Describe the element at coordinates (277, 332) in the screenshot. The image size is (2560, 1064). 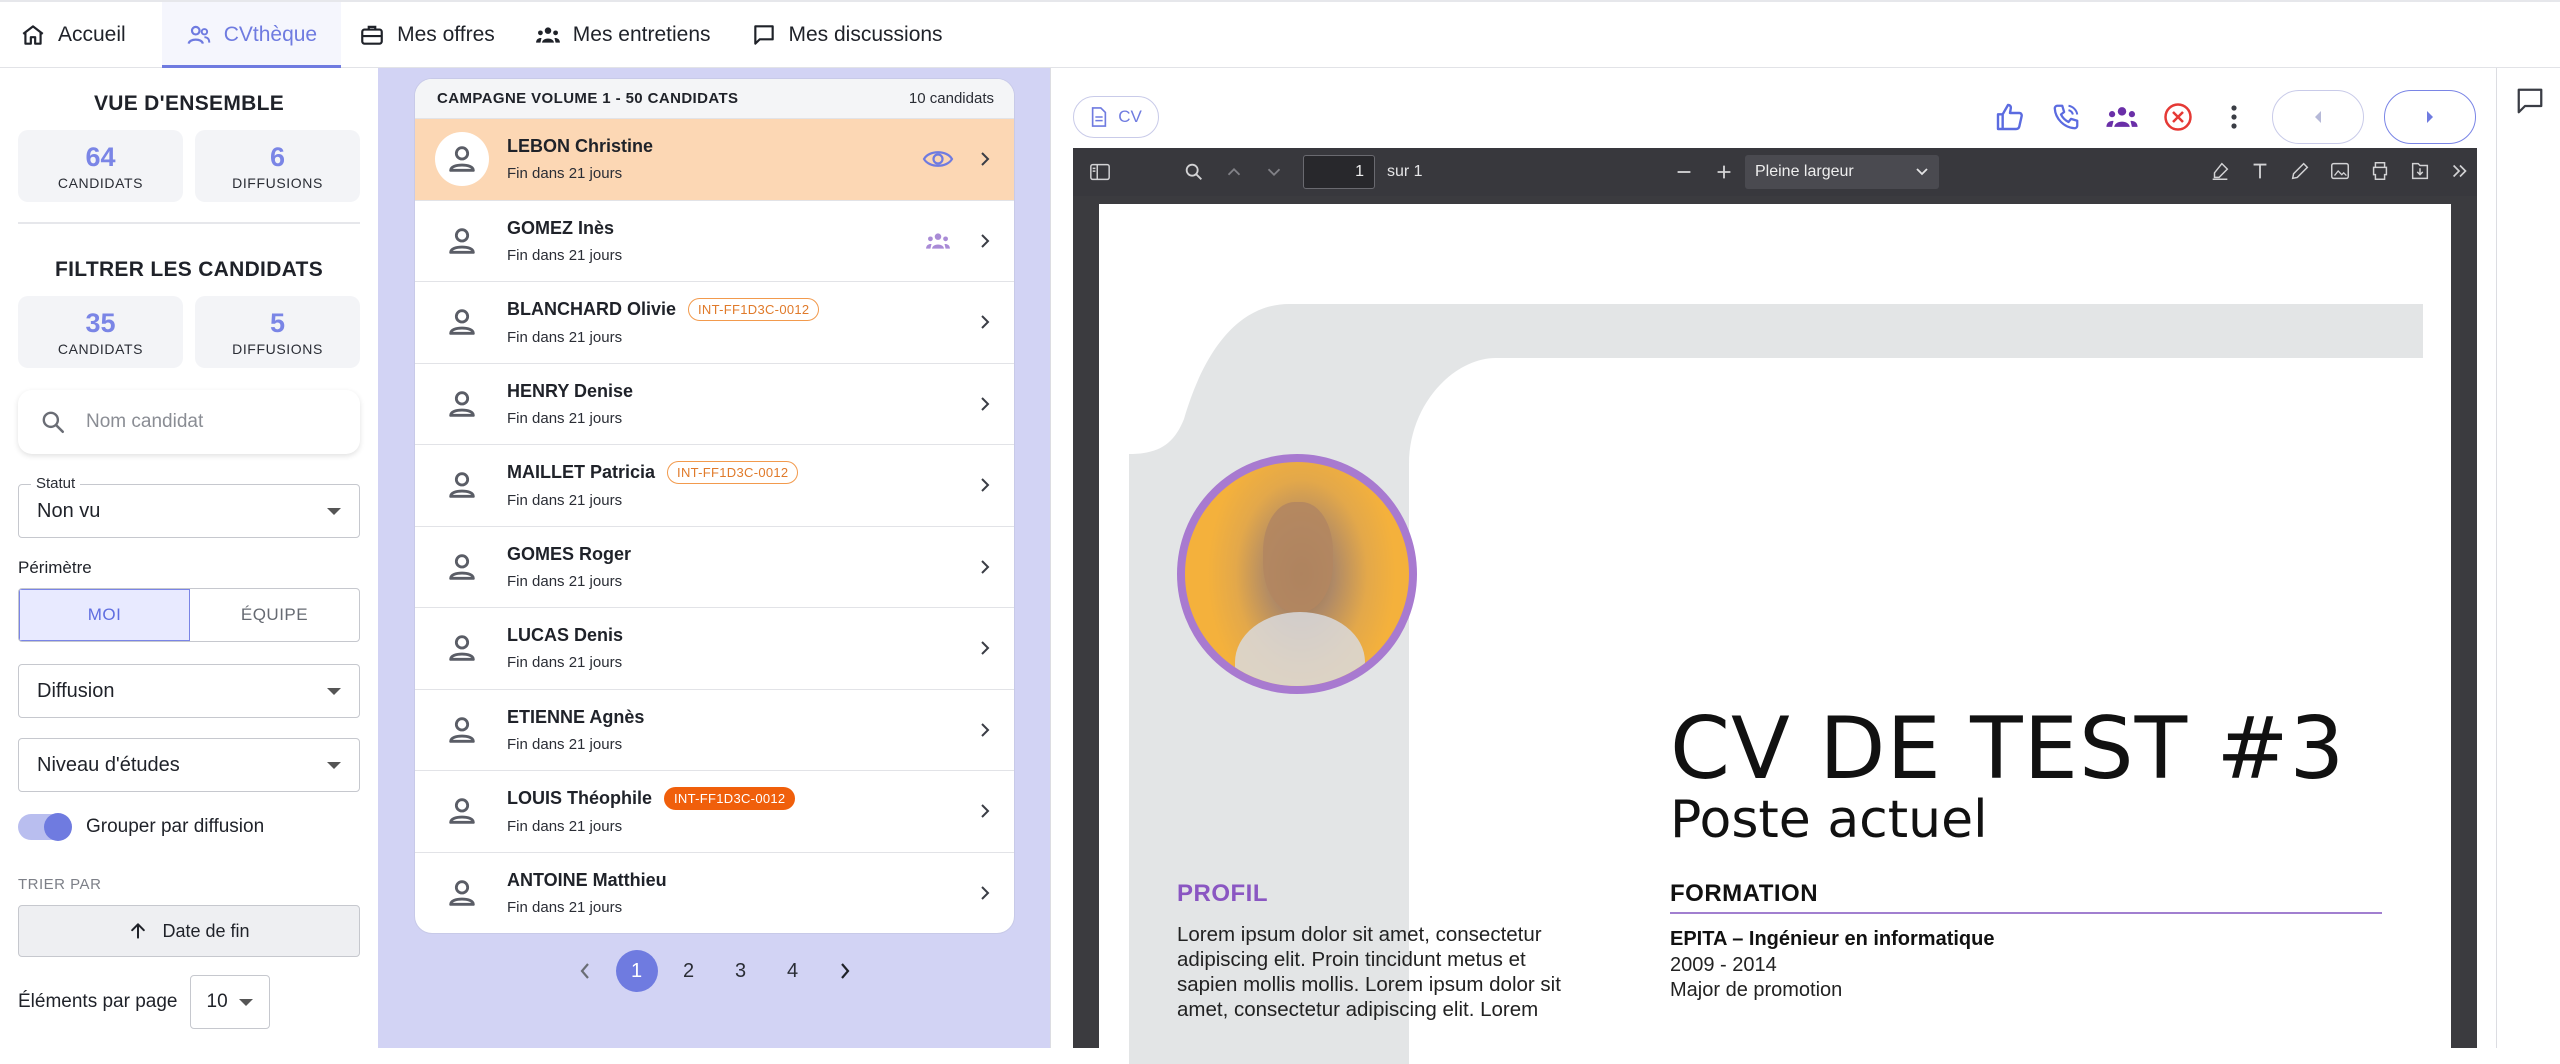
I see `filter-diffusions-stat: 5 DIFFUSIONS` at that location.